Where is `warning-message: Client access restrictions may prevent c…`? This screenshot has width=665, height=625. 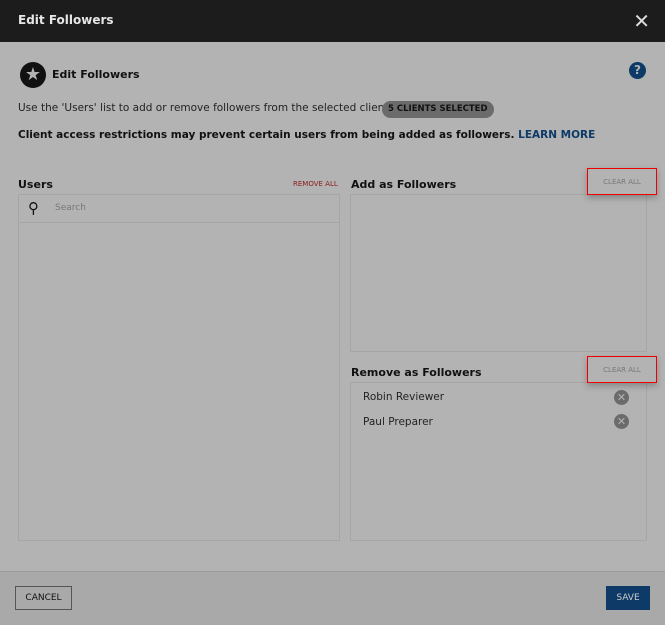
warning-message: Client access restrictions may prevent c… is located at coordinates (266, 135).